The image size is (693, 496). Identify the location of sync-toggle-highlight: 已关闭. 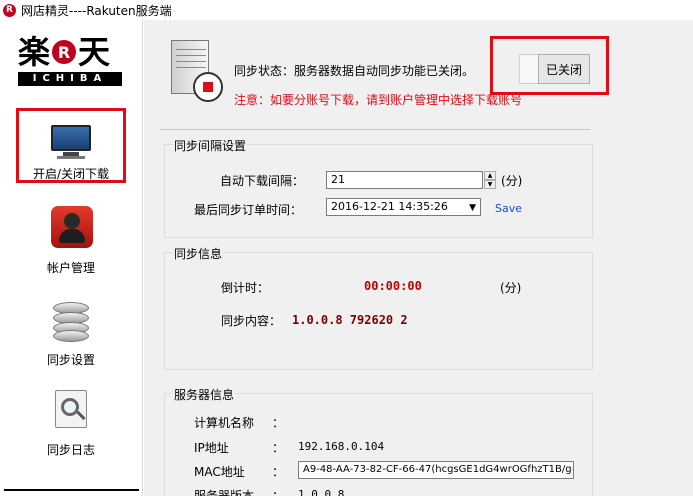
(549, 65).